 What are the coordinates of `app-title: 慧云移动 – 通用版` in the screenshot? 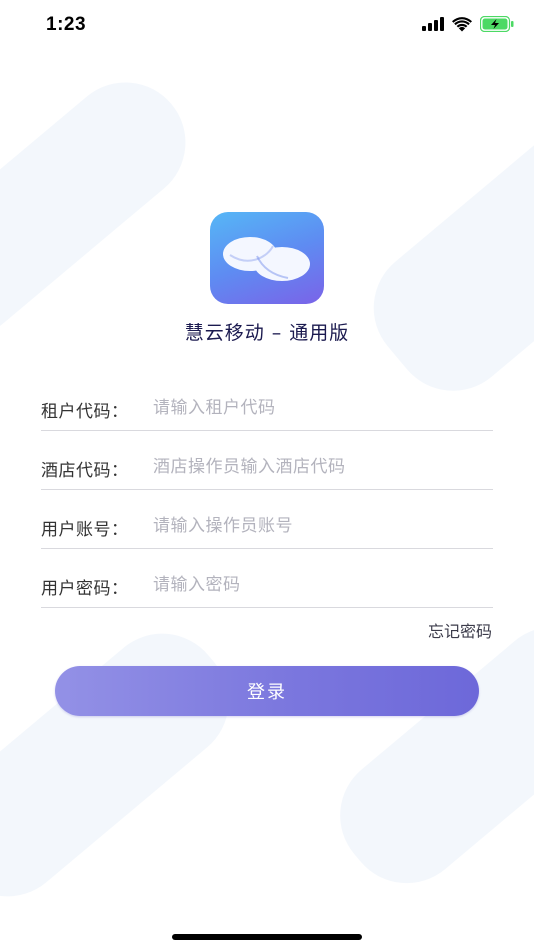 It's located at (267, 333).